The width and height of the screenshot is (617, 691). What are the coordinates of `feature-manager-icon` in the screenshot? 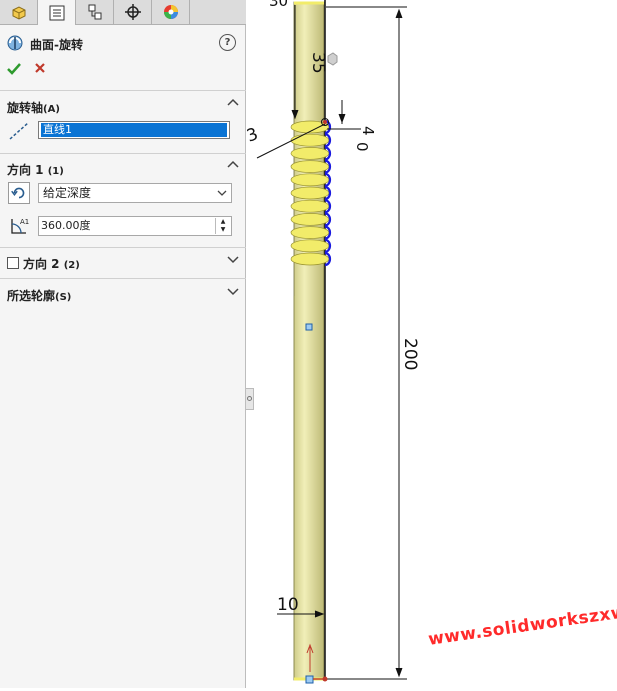 It's located at (18, 13).